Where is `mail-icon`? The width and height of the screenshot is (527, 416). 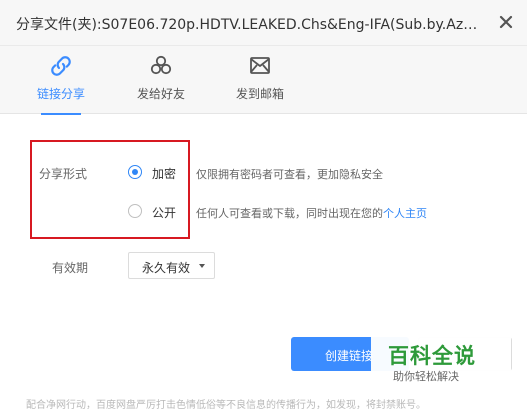
mail-icon is located at coordinates (260, 65).